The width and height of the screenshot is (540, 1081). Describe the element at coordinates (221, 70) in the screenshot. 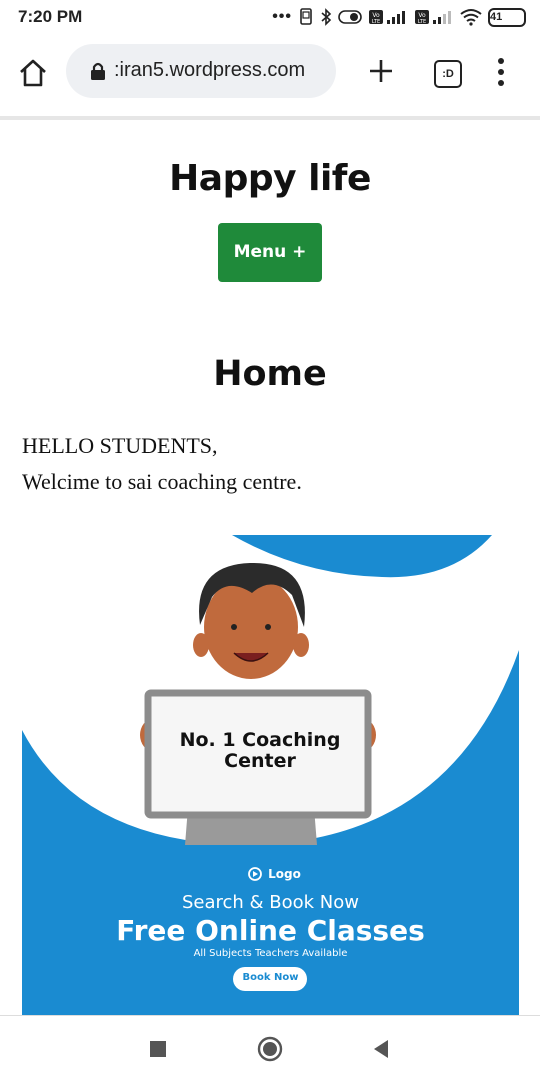

I see `url-text: :iran5.wordpress.com` at that location.